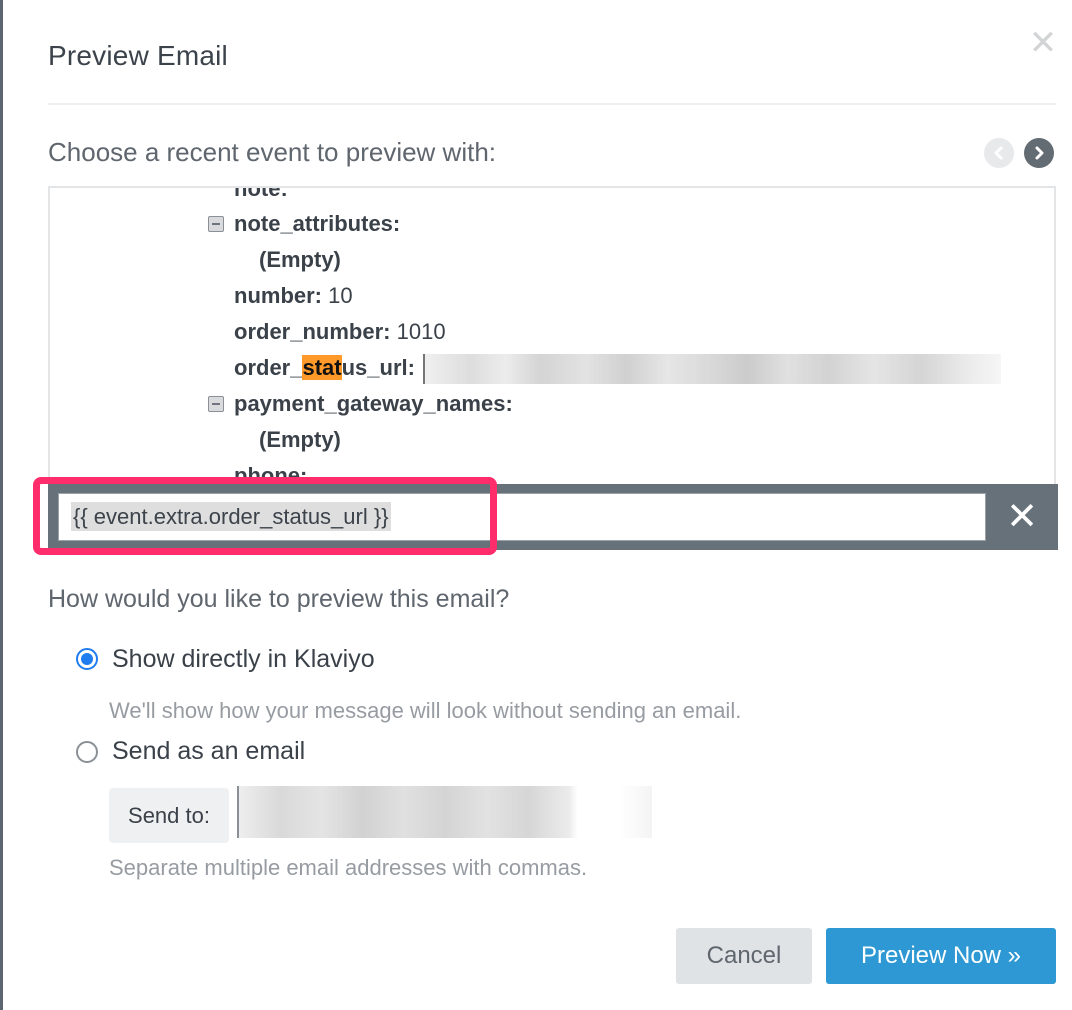 Image resolution: width=1072 pixels, height=1010 pixels. Describe the element at coordinates (138, 55) in the screenshot. I see `dialog-title: Preview Email` at that location.